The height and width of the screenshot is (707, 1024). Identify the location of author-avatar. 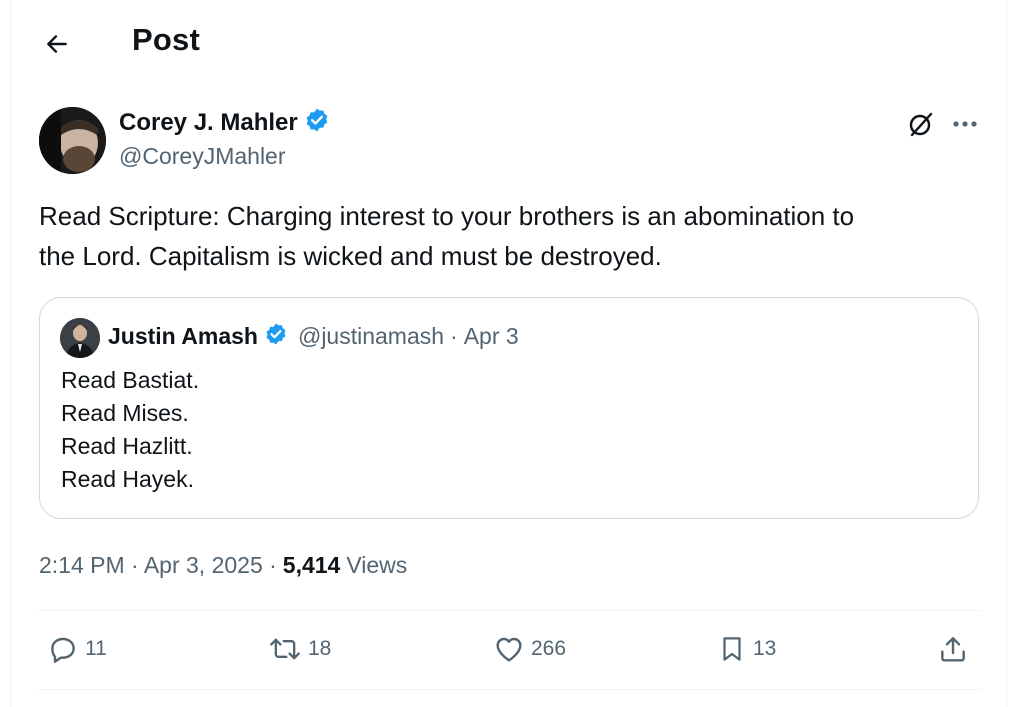
(72, 140).